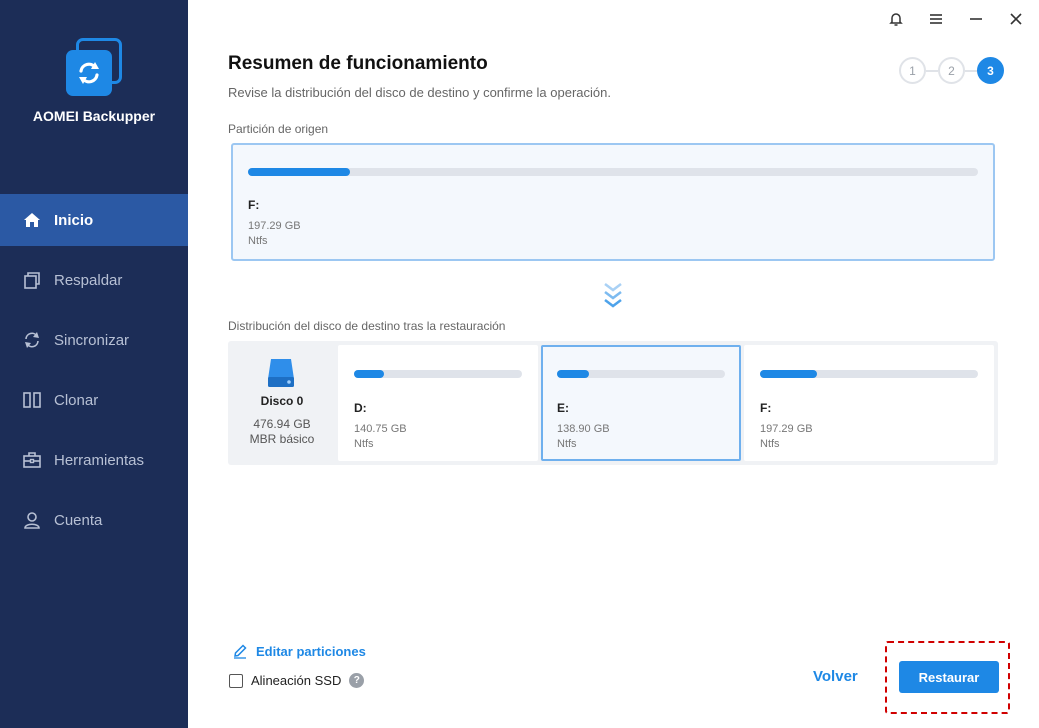 This screenshot has height=728, width=1039. I want to click on sidebar-item-herramientas: Herramientas, so click(94, 460).